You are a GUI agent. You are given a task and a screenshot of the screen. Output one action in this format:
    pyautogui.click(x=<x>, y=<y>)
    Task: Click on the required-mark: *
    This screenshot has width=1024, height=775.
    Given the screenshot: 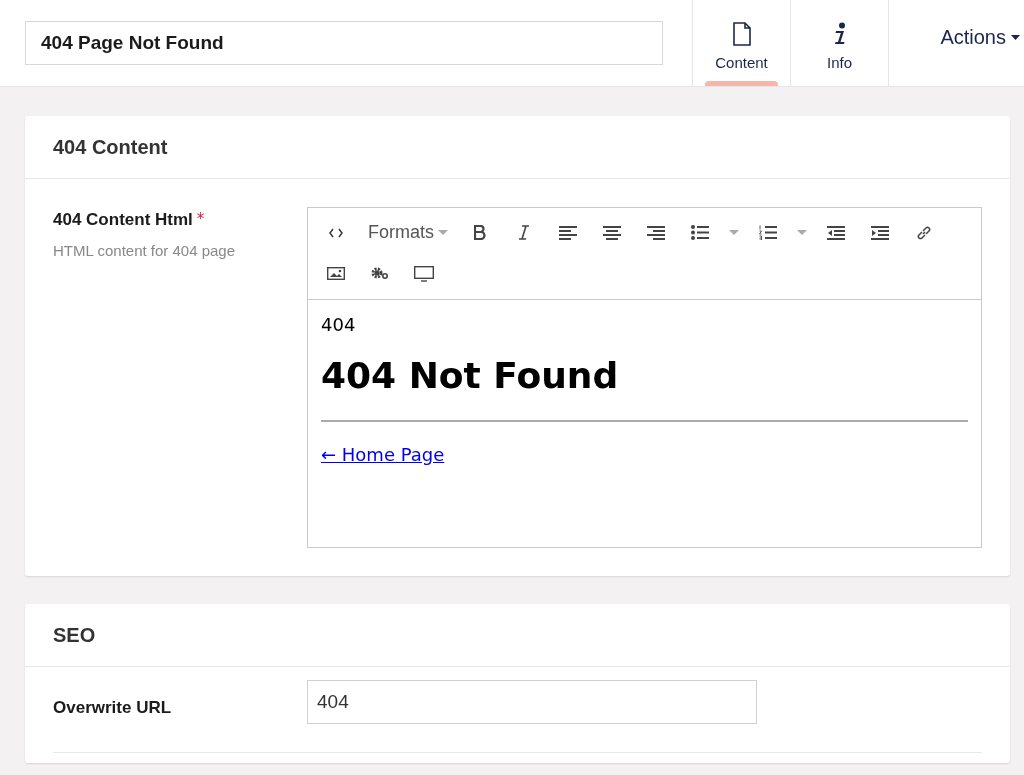 What is the action you would take?
    pyautogui.click(x=200, y=220)
    